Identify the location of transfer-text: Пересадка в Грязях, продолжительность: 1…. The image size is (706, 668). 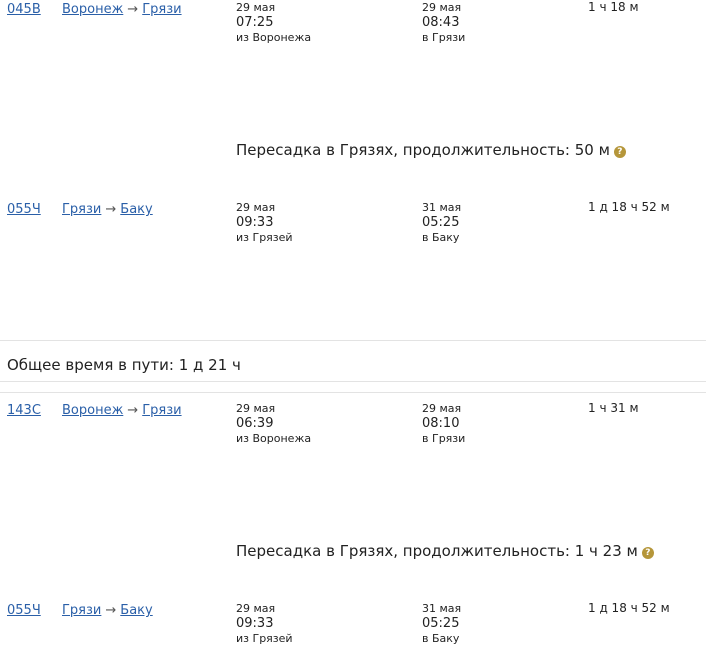
(437, 551).